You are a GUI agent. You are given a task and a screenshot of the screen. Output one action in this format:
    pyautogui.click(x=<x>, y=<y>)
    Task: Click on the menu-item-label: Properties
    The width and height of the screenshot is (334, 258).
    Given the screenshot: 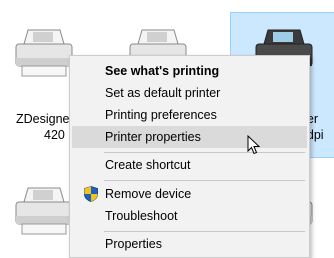 What is the action you would take?
    pyautogui.click(x=133, y=244)
    